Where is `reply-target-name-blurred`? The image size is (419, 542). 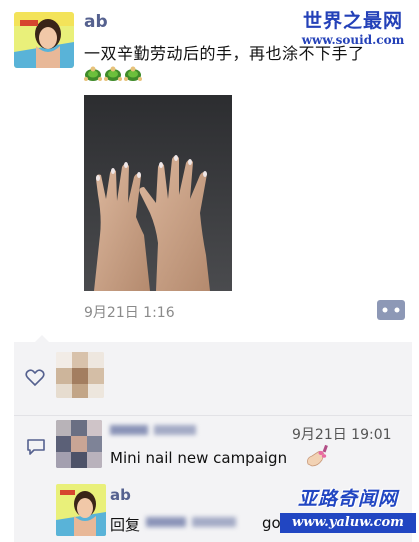 reply-target-name-blurred is located at coordinates (192, 522).